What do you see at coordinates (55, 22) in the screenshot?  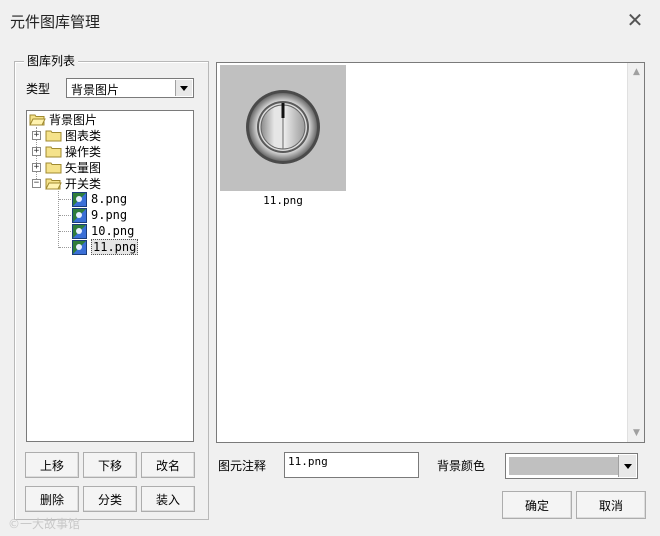 I see `window-title: 元件图库管理` at bounding box center [55, 22].